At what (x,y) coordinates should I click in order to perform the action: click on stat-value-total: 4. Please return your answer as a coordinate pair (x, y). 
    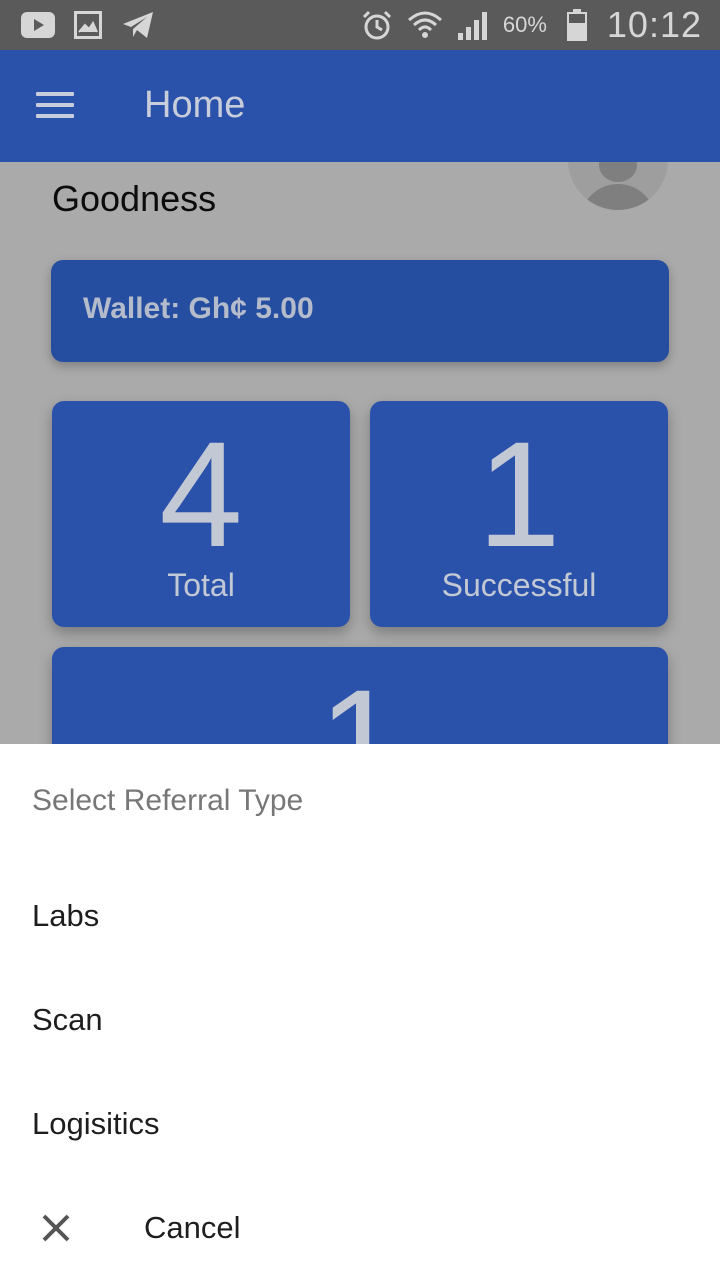
    Looking at the image, I should click on (201, 494).